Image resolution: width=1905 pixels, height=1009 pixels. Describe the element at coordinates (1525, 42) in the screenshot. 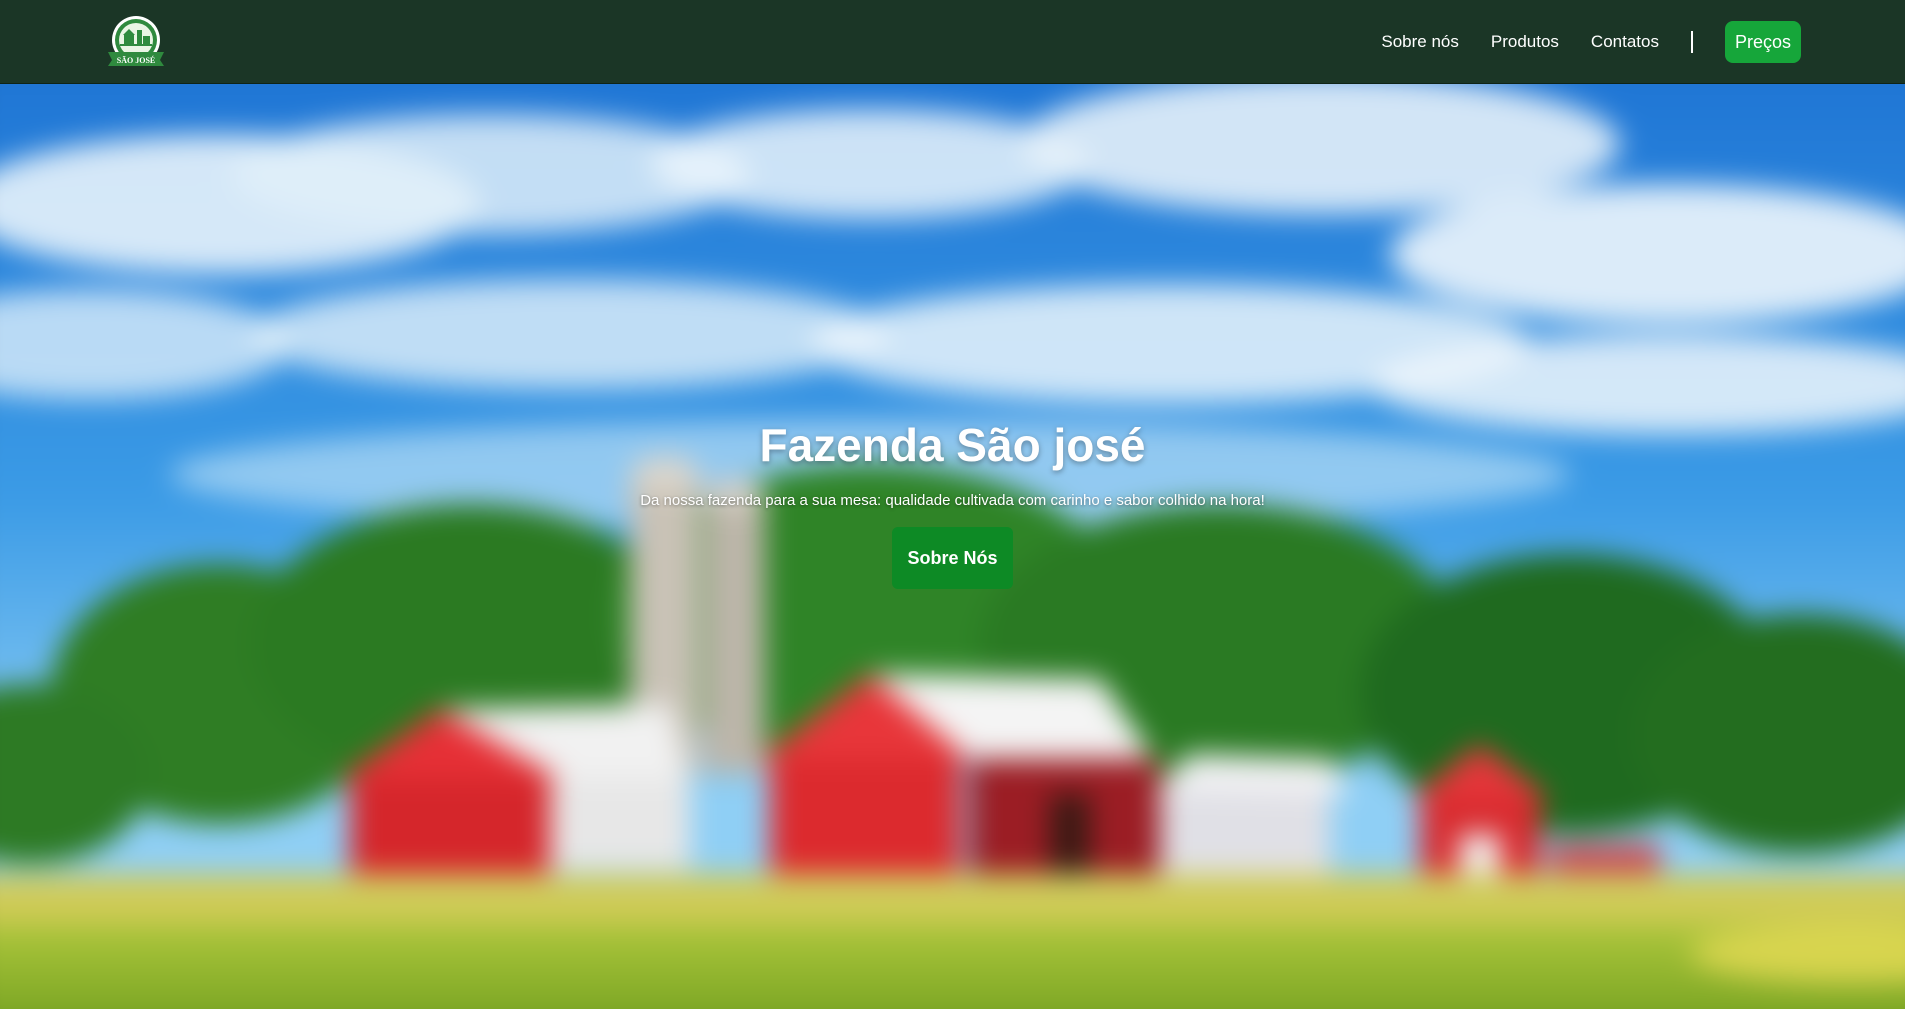

I see `nav-link-produtos: Produtos` at that location.